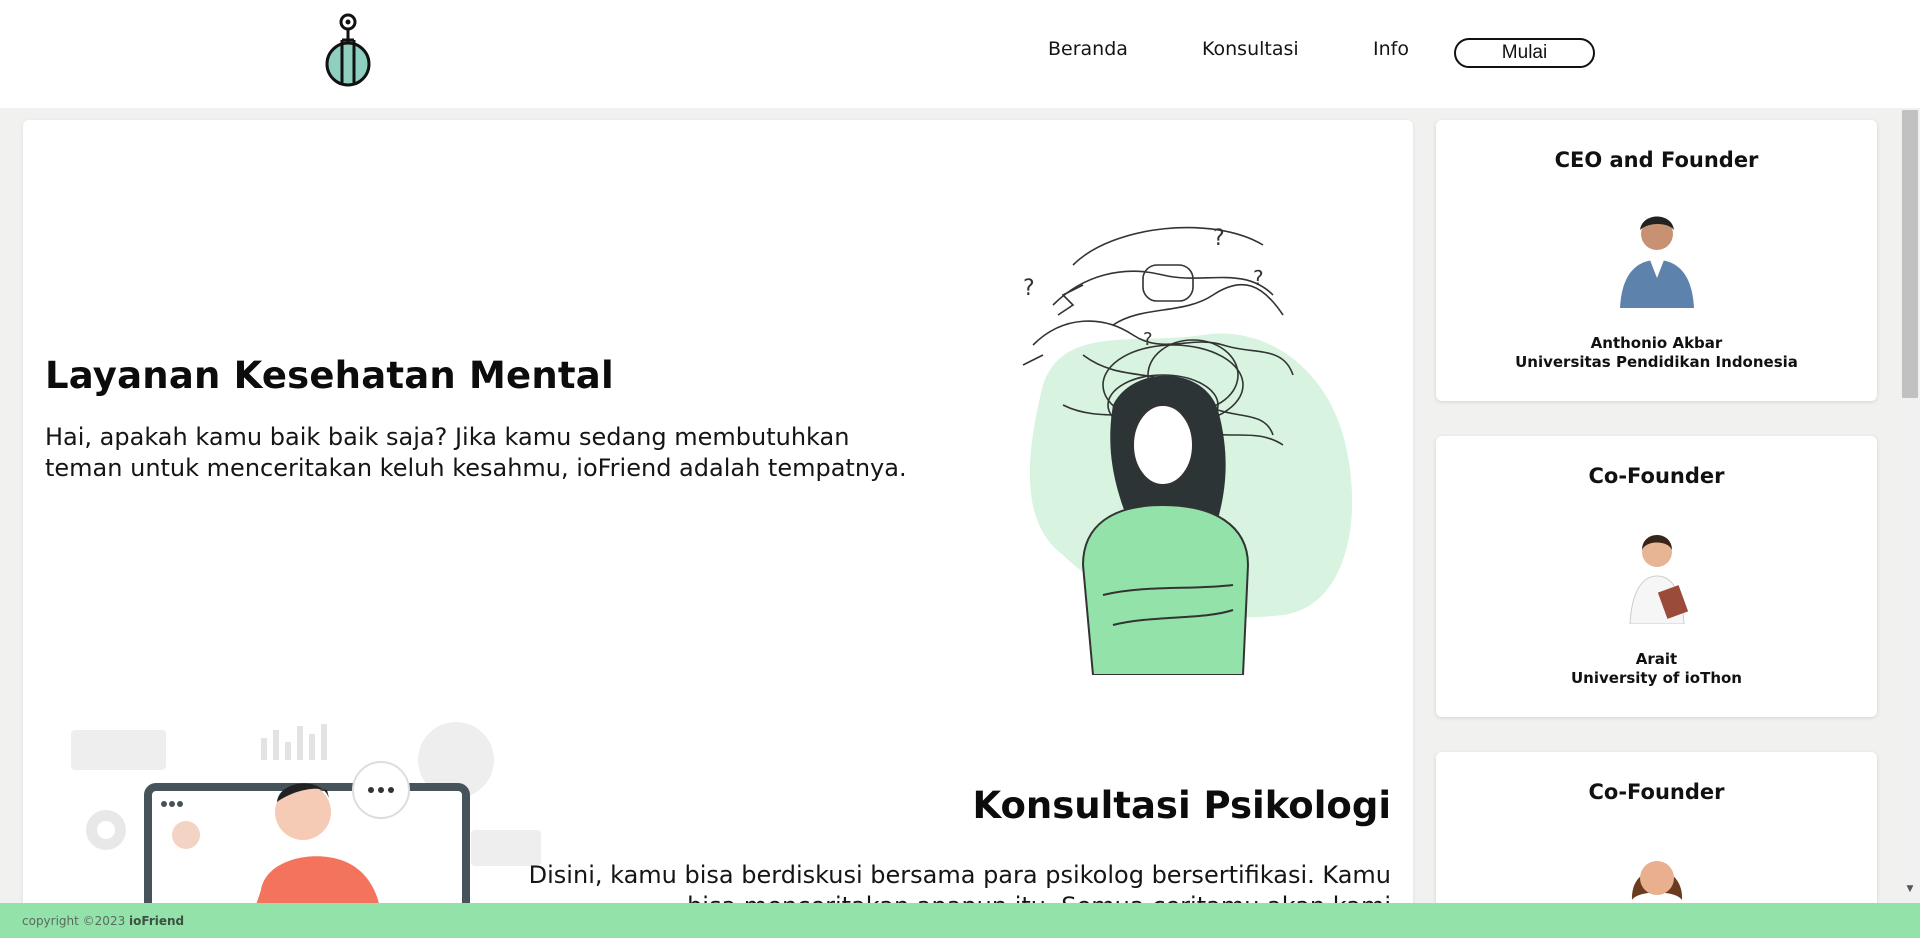 This screenshot has height=938, width=1920. I want to click on nav-info: Info, so click(1391, 49).